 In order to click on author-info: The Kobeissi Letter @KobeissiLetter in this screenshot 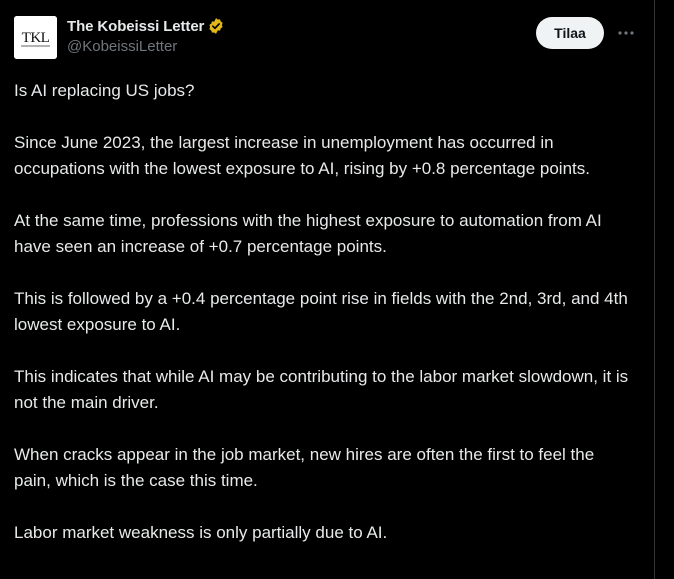, I will do `click(146, 35)`.